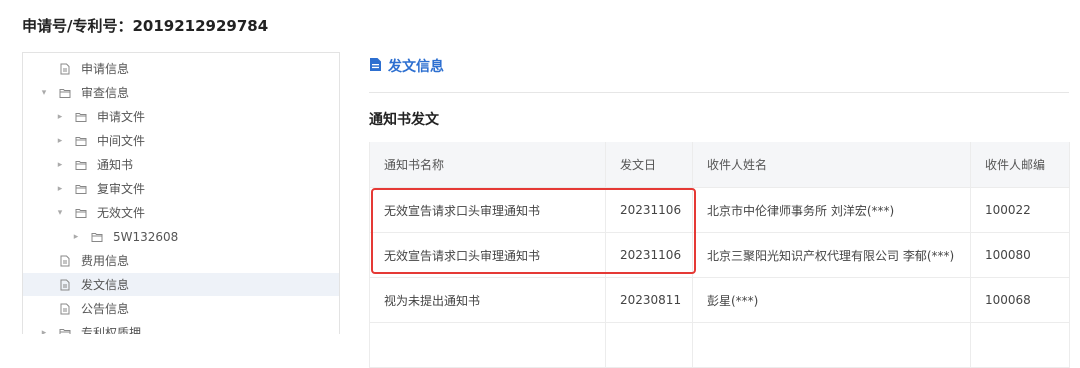 The height and width of the screenshot is (368, 1080). Describe the element at coordinates (831, 210) in the screenshot. I see `cell-recipient: 北京市中伦律师事务所 刘洋宏(***)` at that location.